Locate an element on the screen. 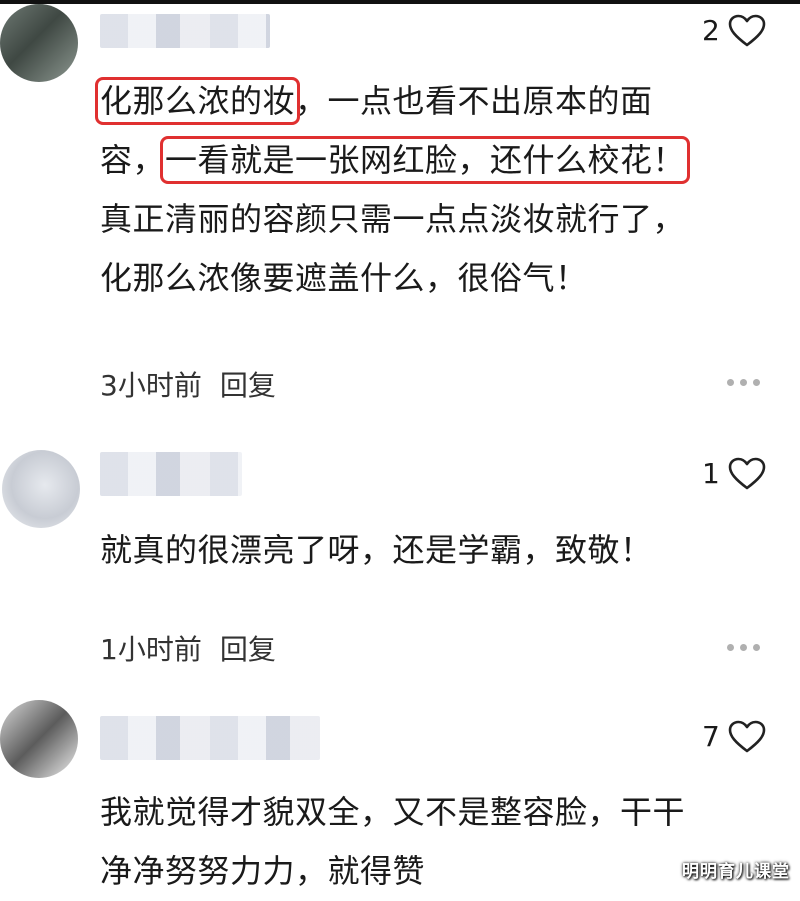 The width and height of the screenshot is (800, 901). comment-line: 就真的很漂亮了呀，还是学霸，致敬！ is located at coordinates (376, 550).